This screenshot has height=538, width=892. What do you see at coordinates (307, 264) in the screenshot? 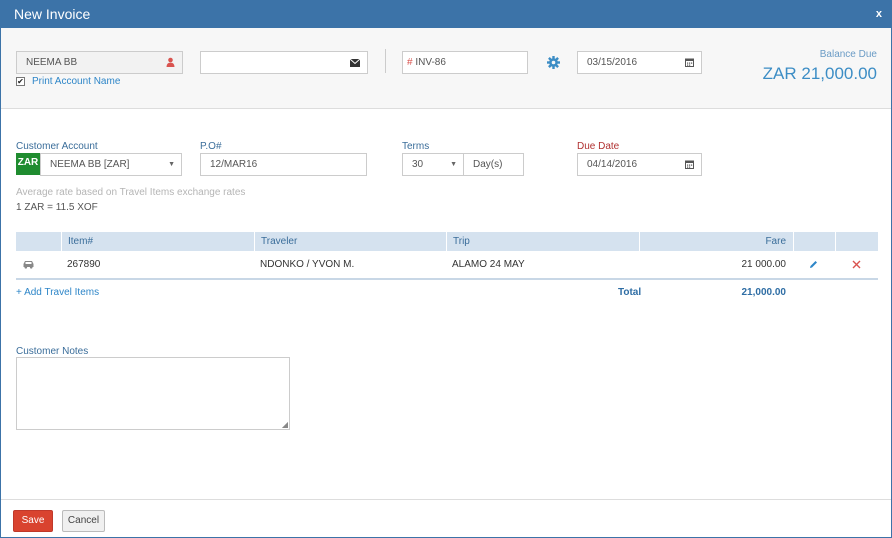
I see `row-traveler: NDONKO / YVON M.` at bounding box center [307, 264].